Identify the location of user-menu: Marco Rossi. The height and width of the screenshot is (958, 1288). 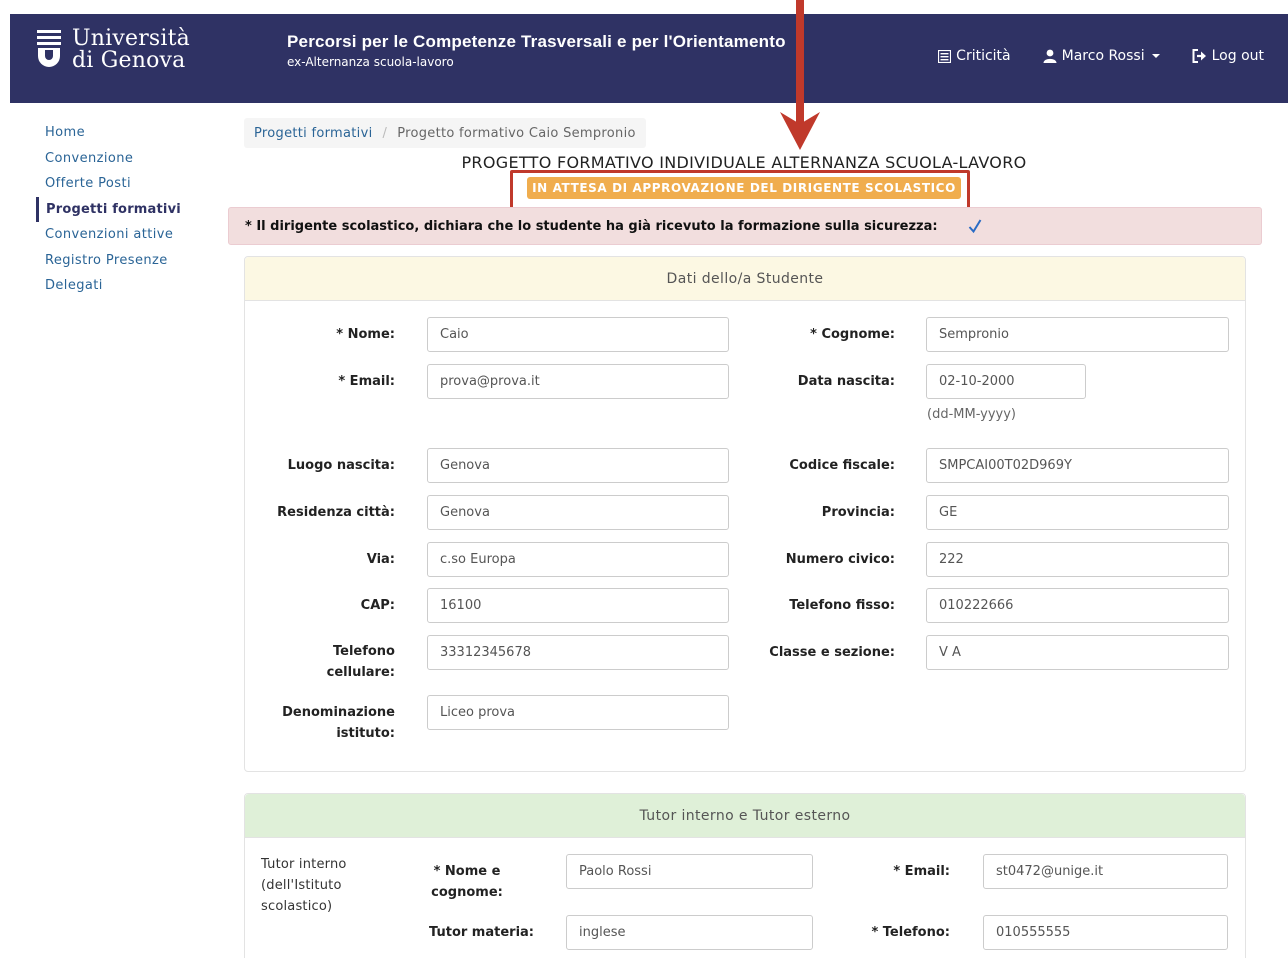
(1101, 56).